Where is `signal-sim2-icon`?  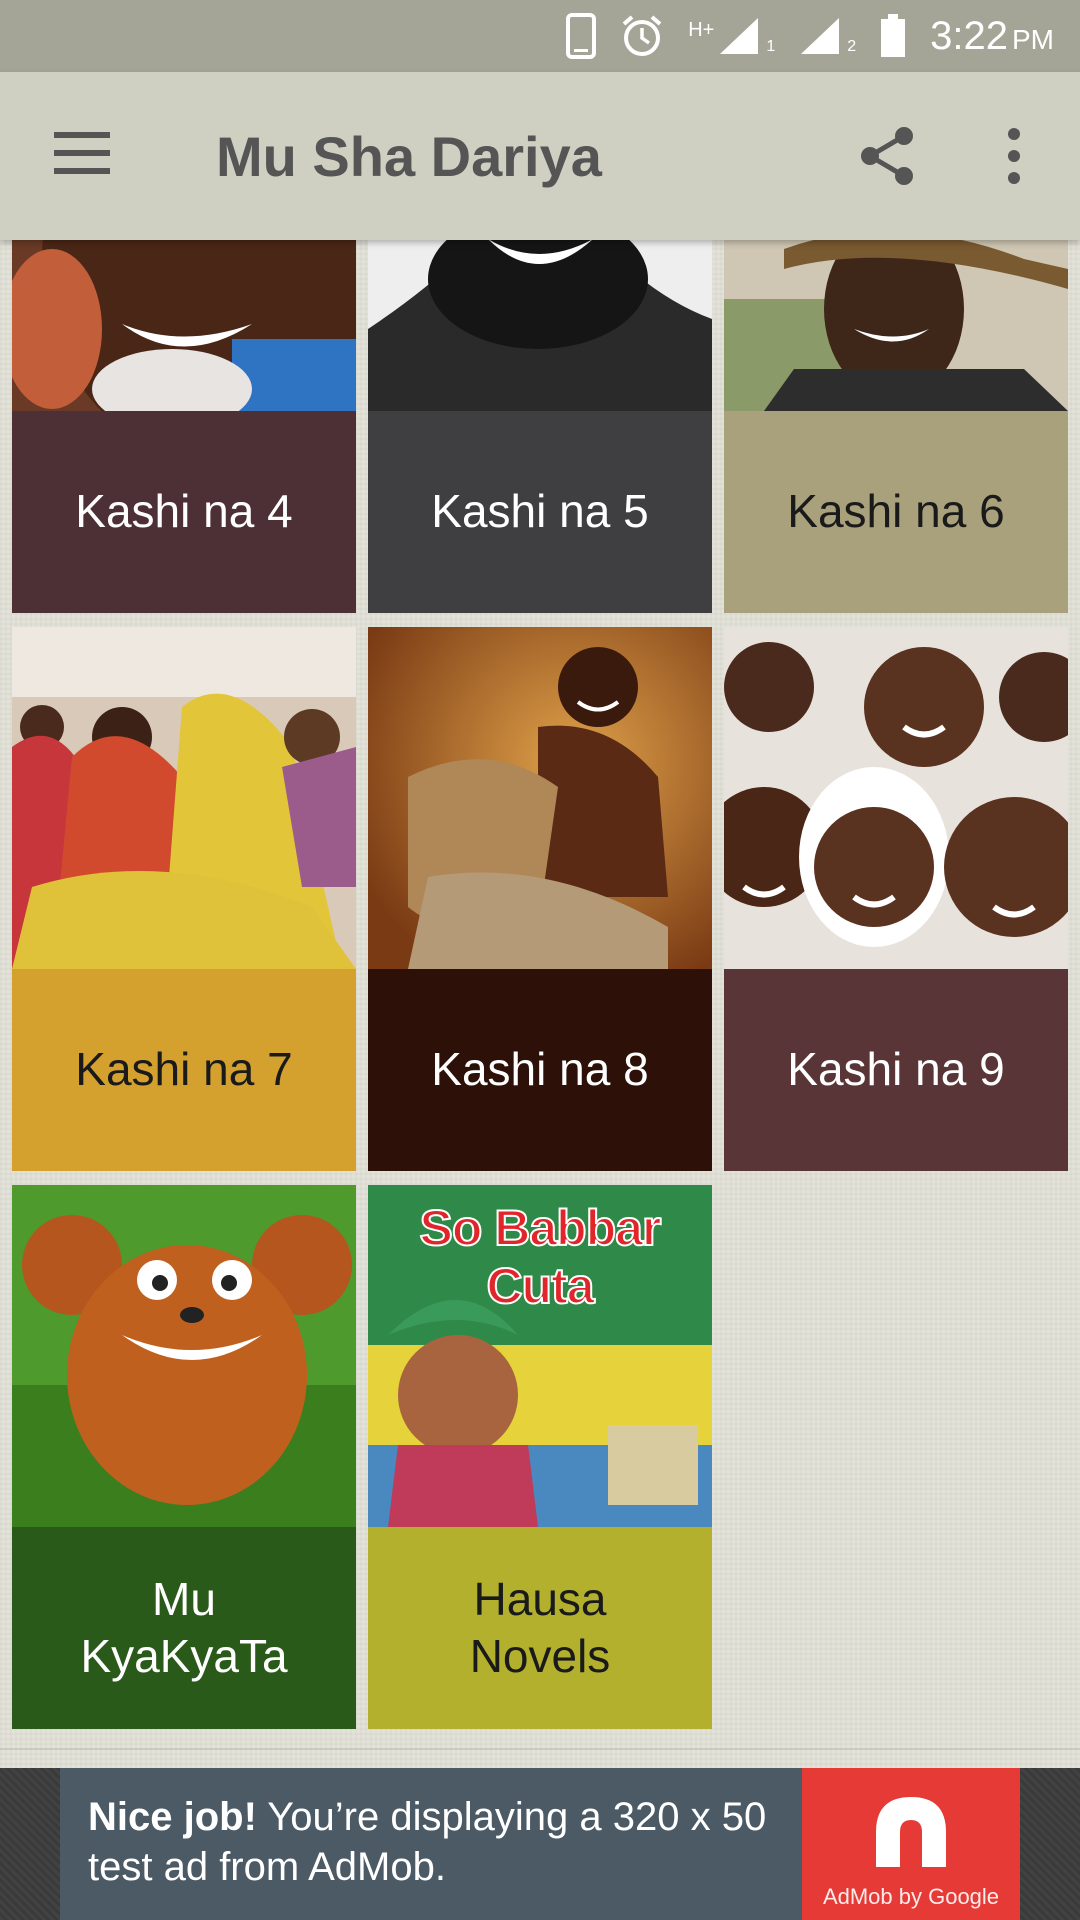
signal-sim2-icon is located at coordinates (820, 36).